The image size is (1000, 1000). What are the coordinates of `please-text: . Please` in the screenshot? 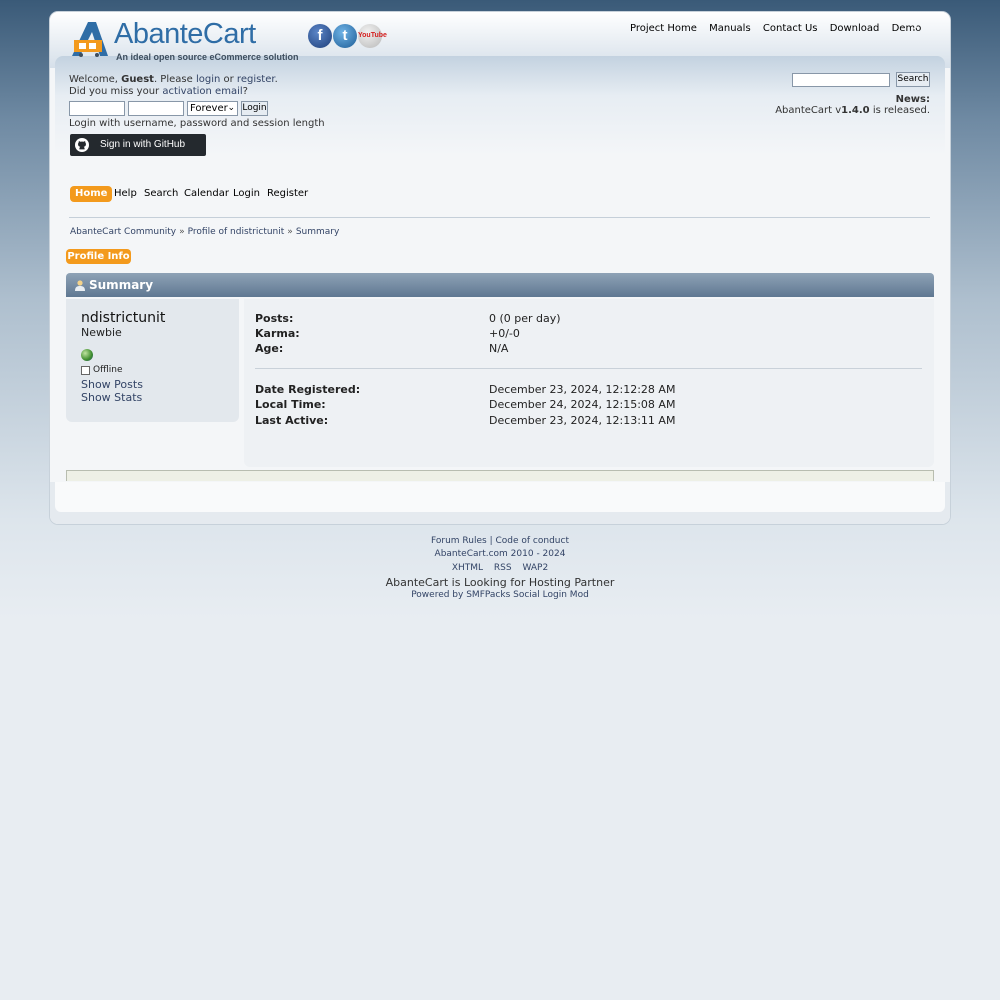 It's located at (174, 79).